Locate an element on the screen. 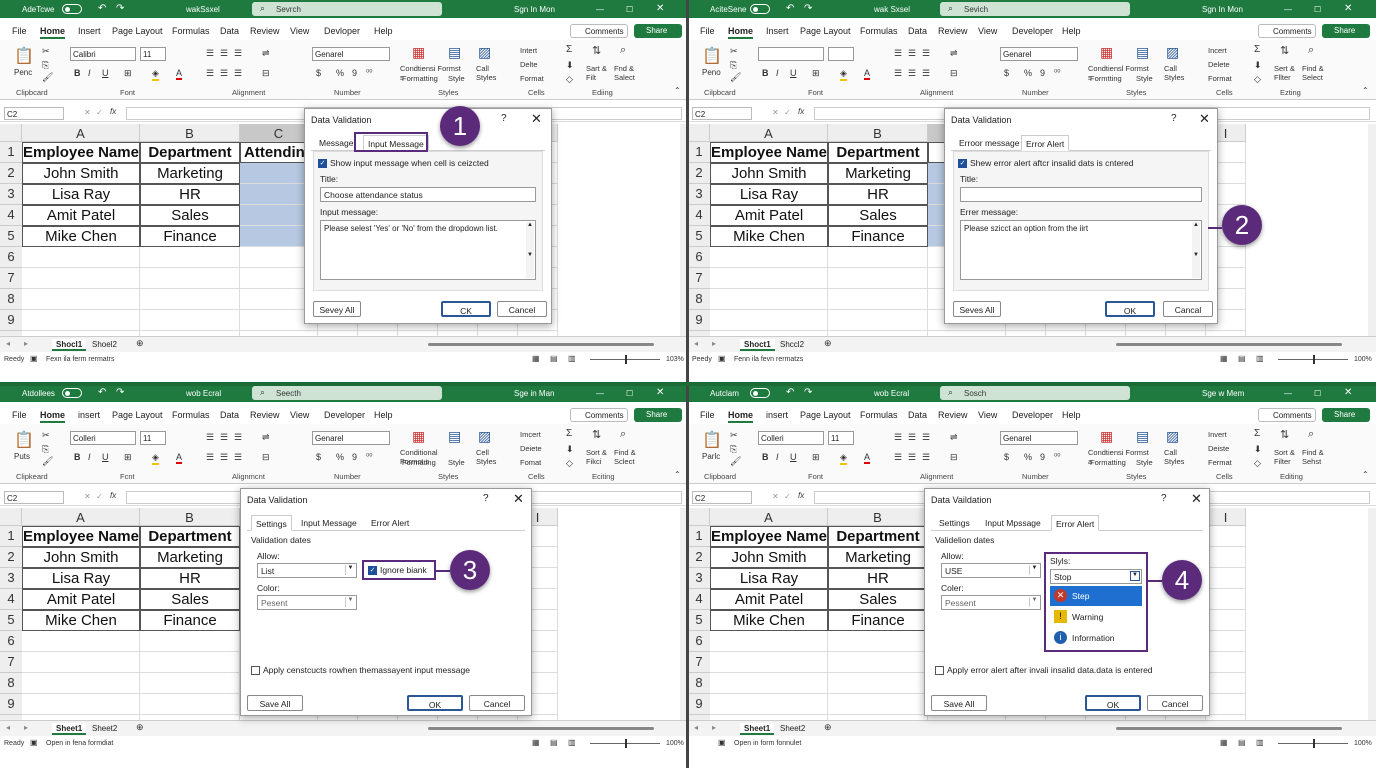 Image resolution: width=1376 pixels, height=768 pixels. search-box: ⌕ Seecth is located at coordinates (347, 393).